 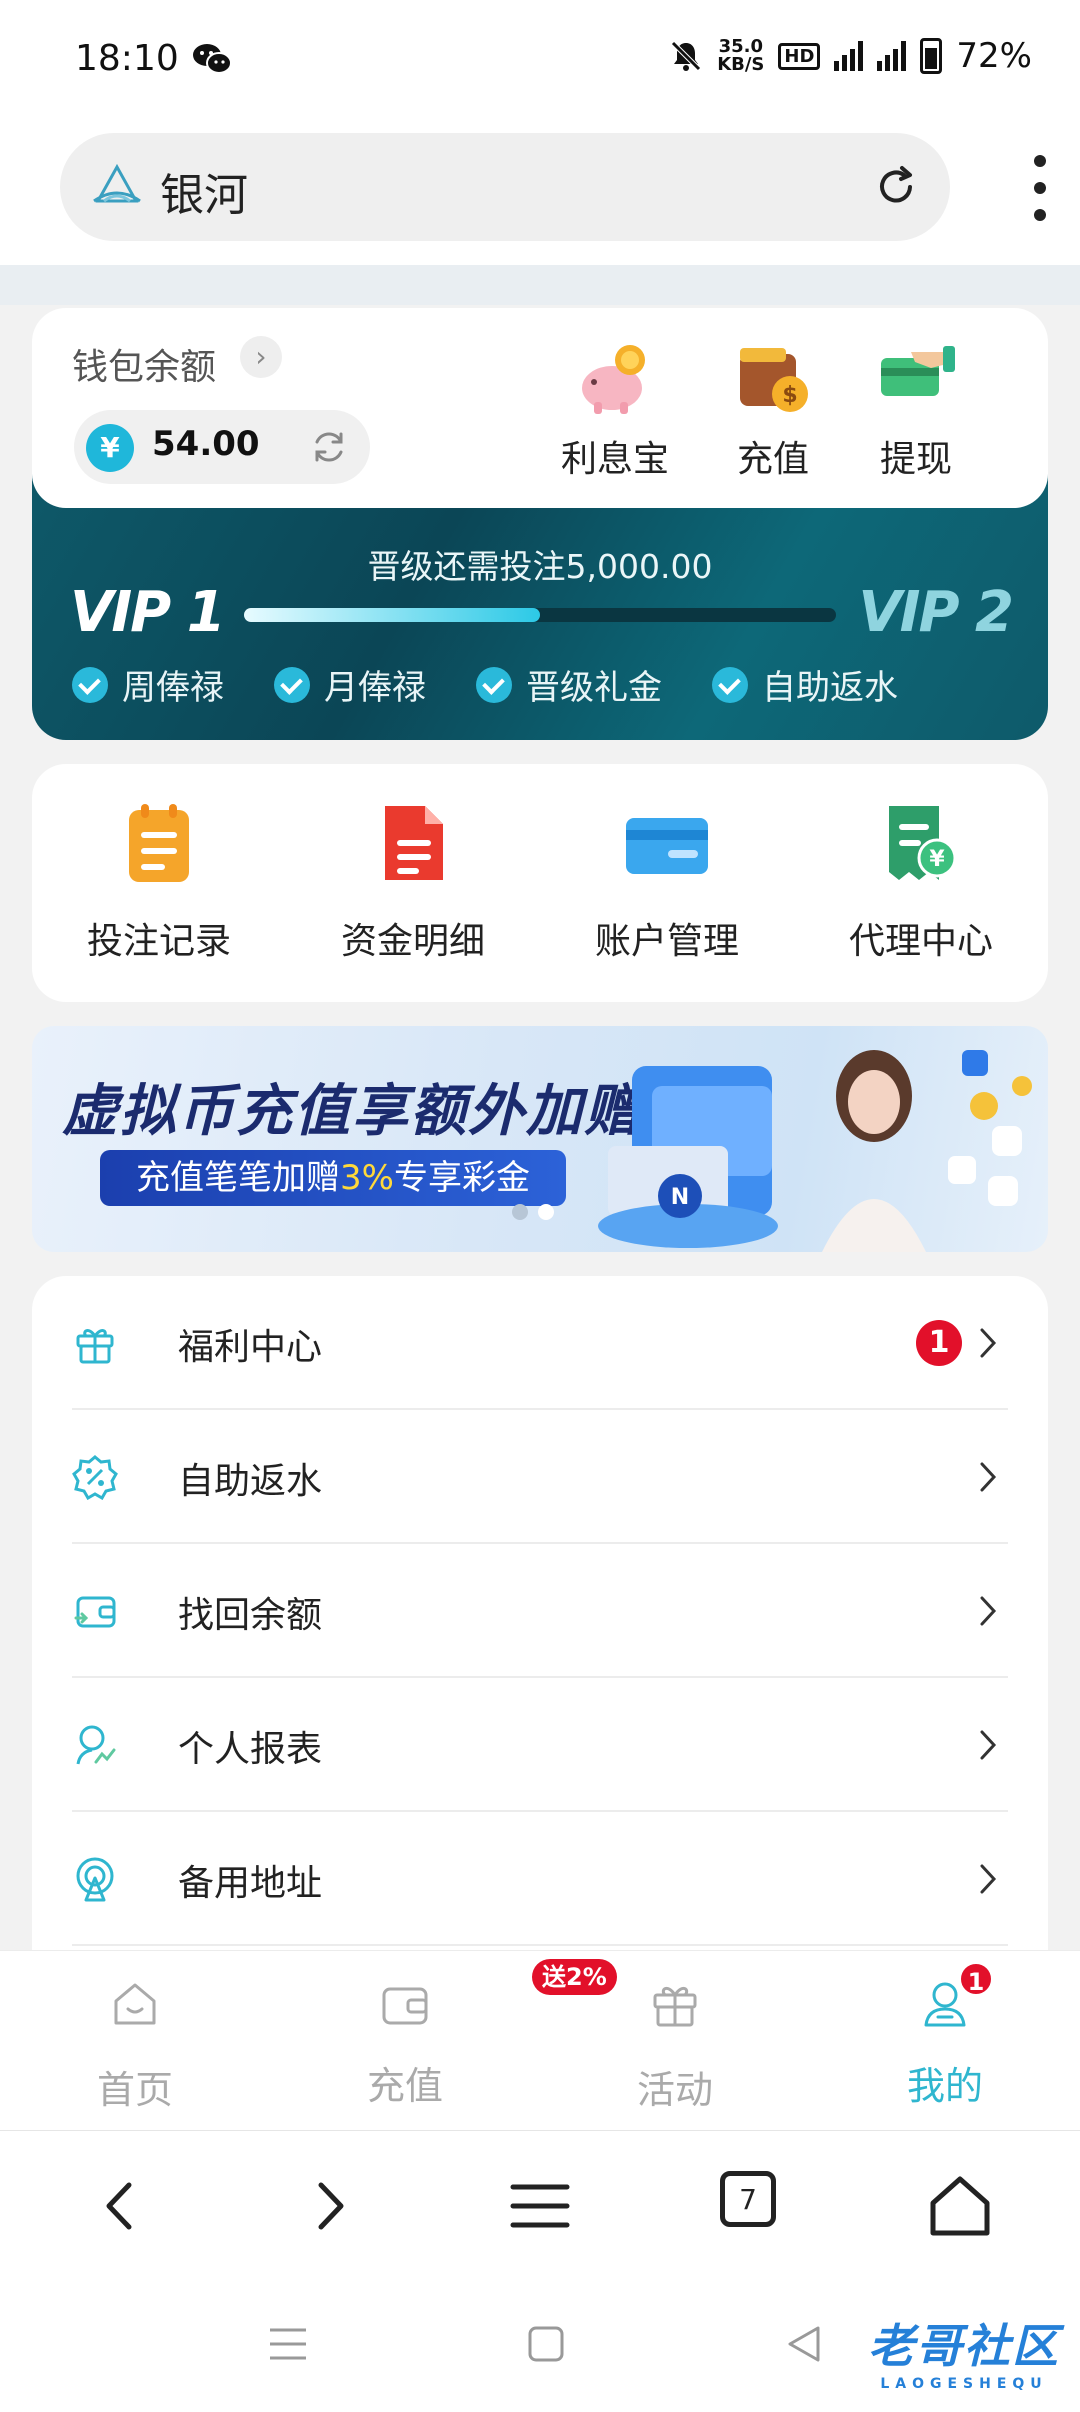 I want to click on watermark-logo: 老哥社区 LAOGESHEQU, so click(x=964, y=2351).